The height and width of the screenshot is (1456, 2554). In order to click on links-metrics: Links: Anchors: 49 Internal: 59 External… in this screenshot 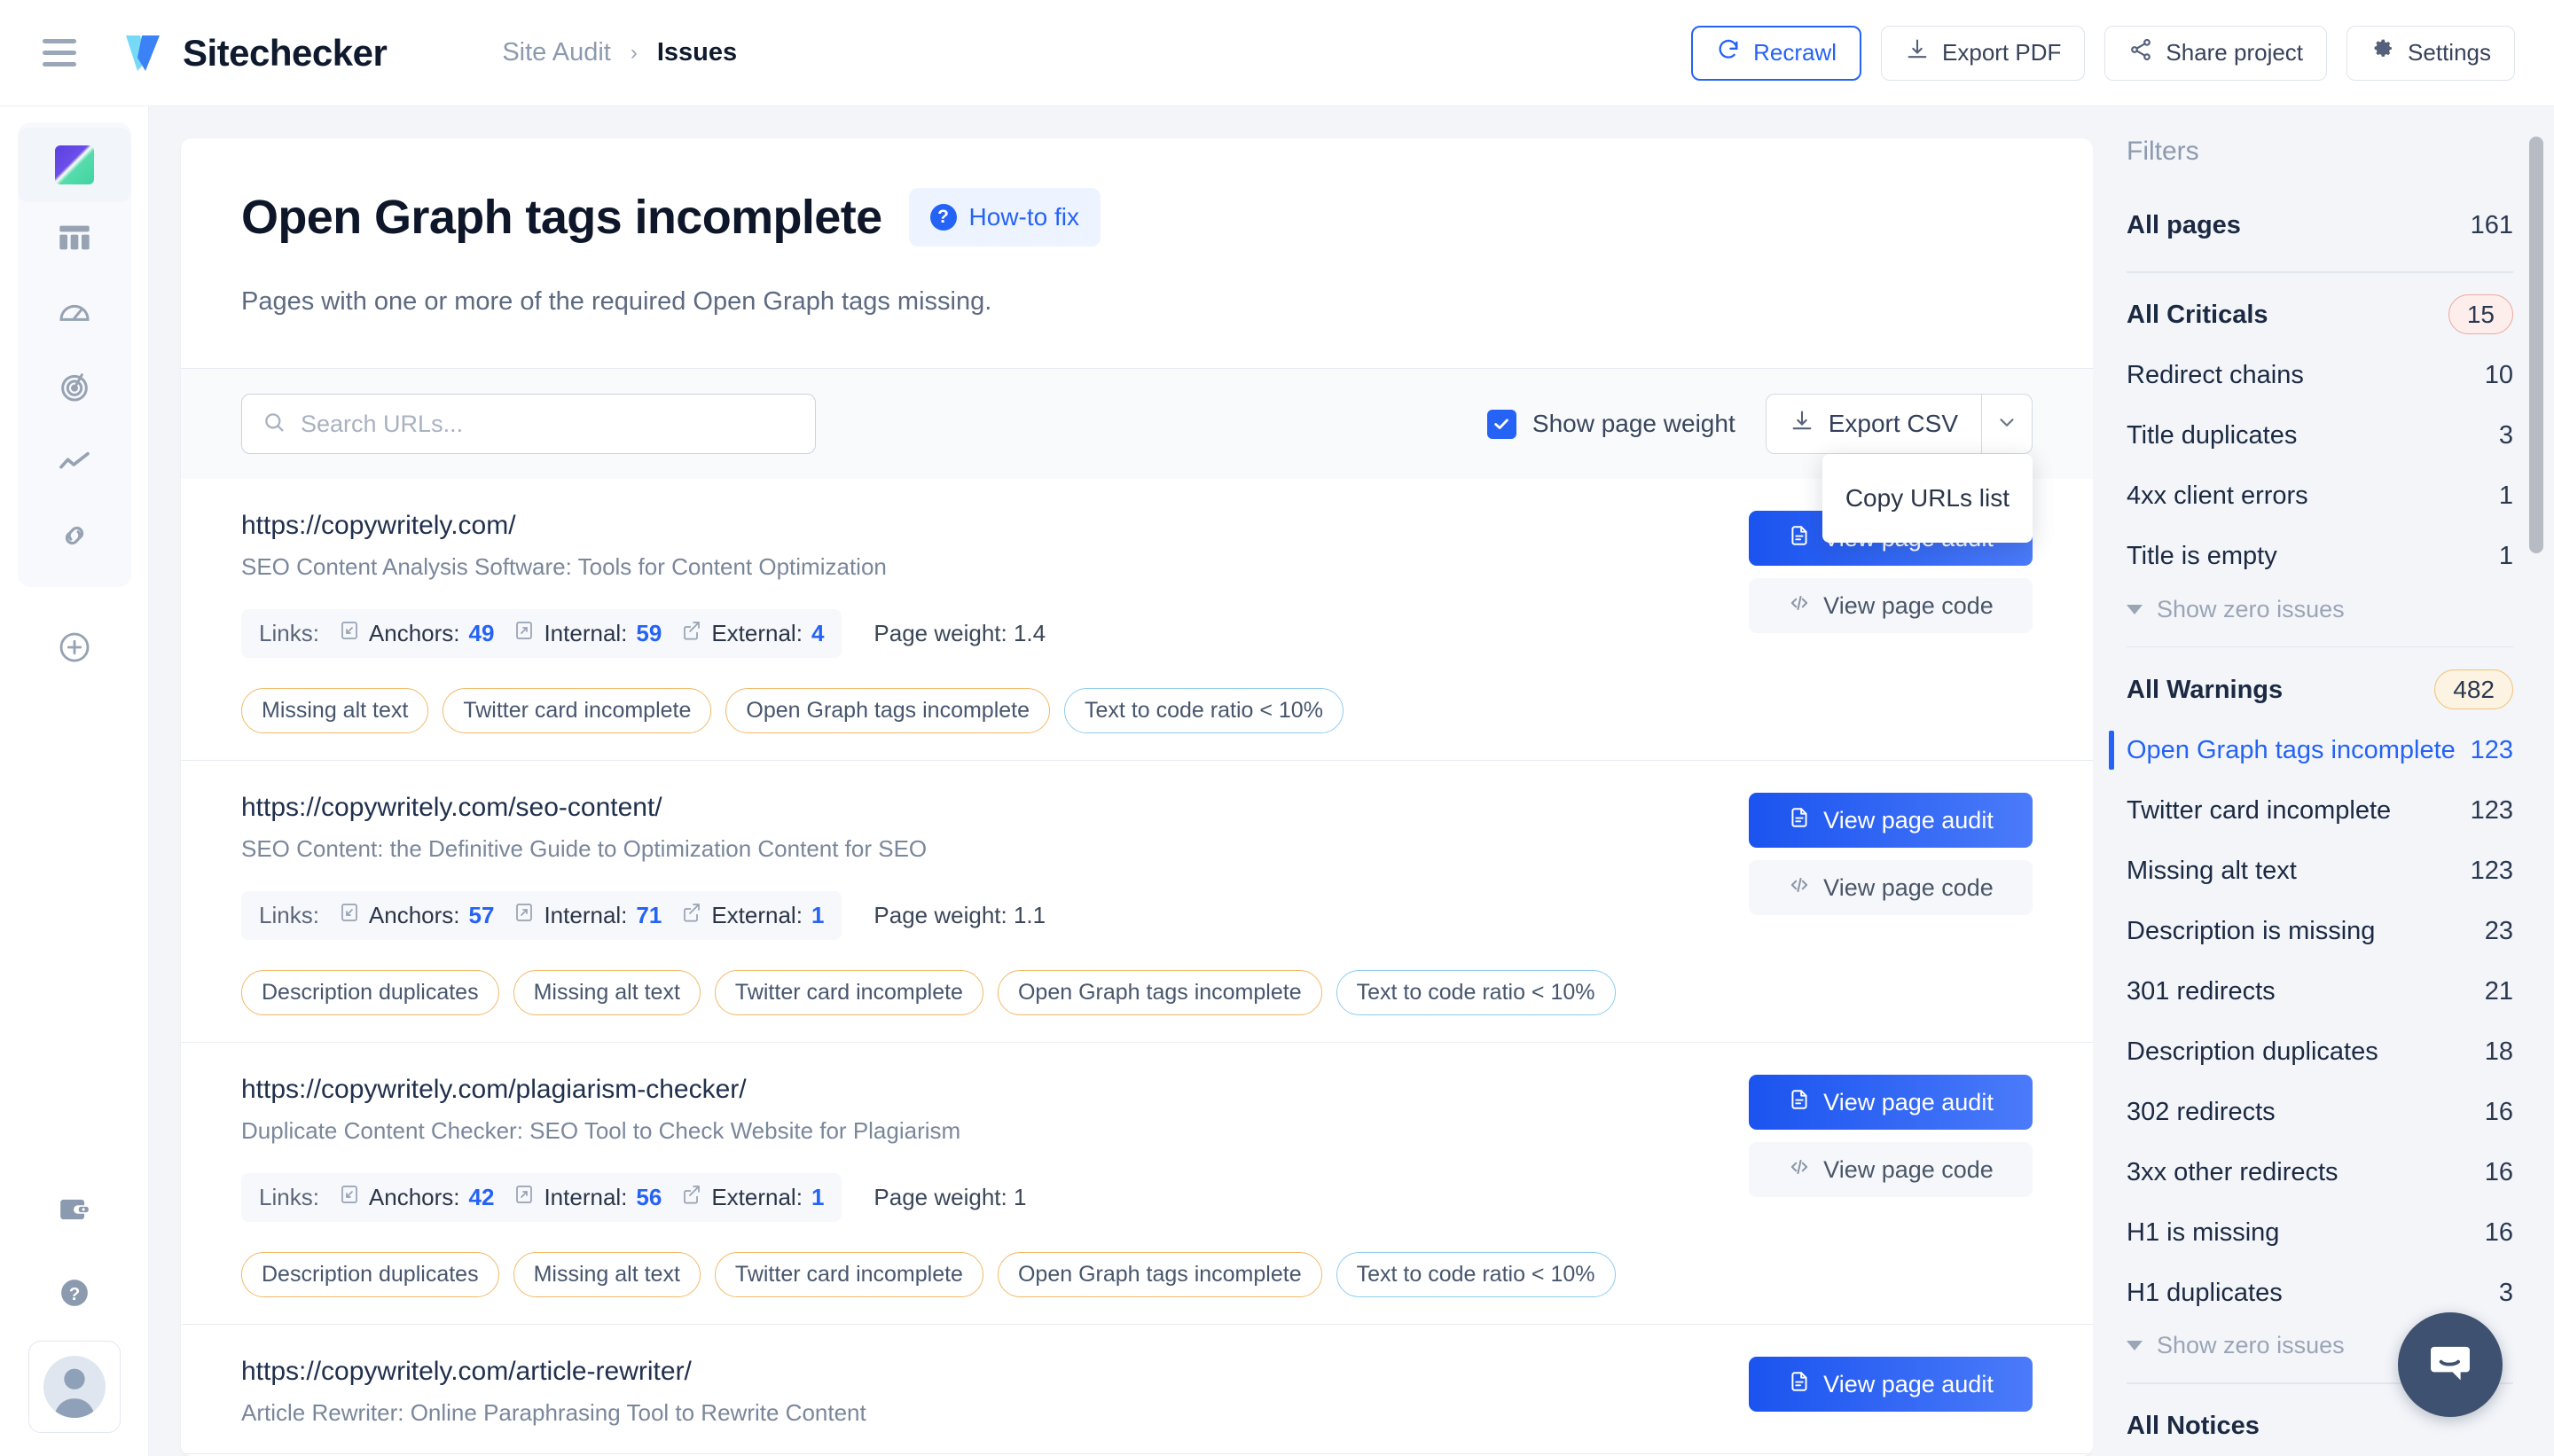, I will do `click(541, 633)`.